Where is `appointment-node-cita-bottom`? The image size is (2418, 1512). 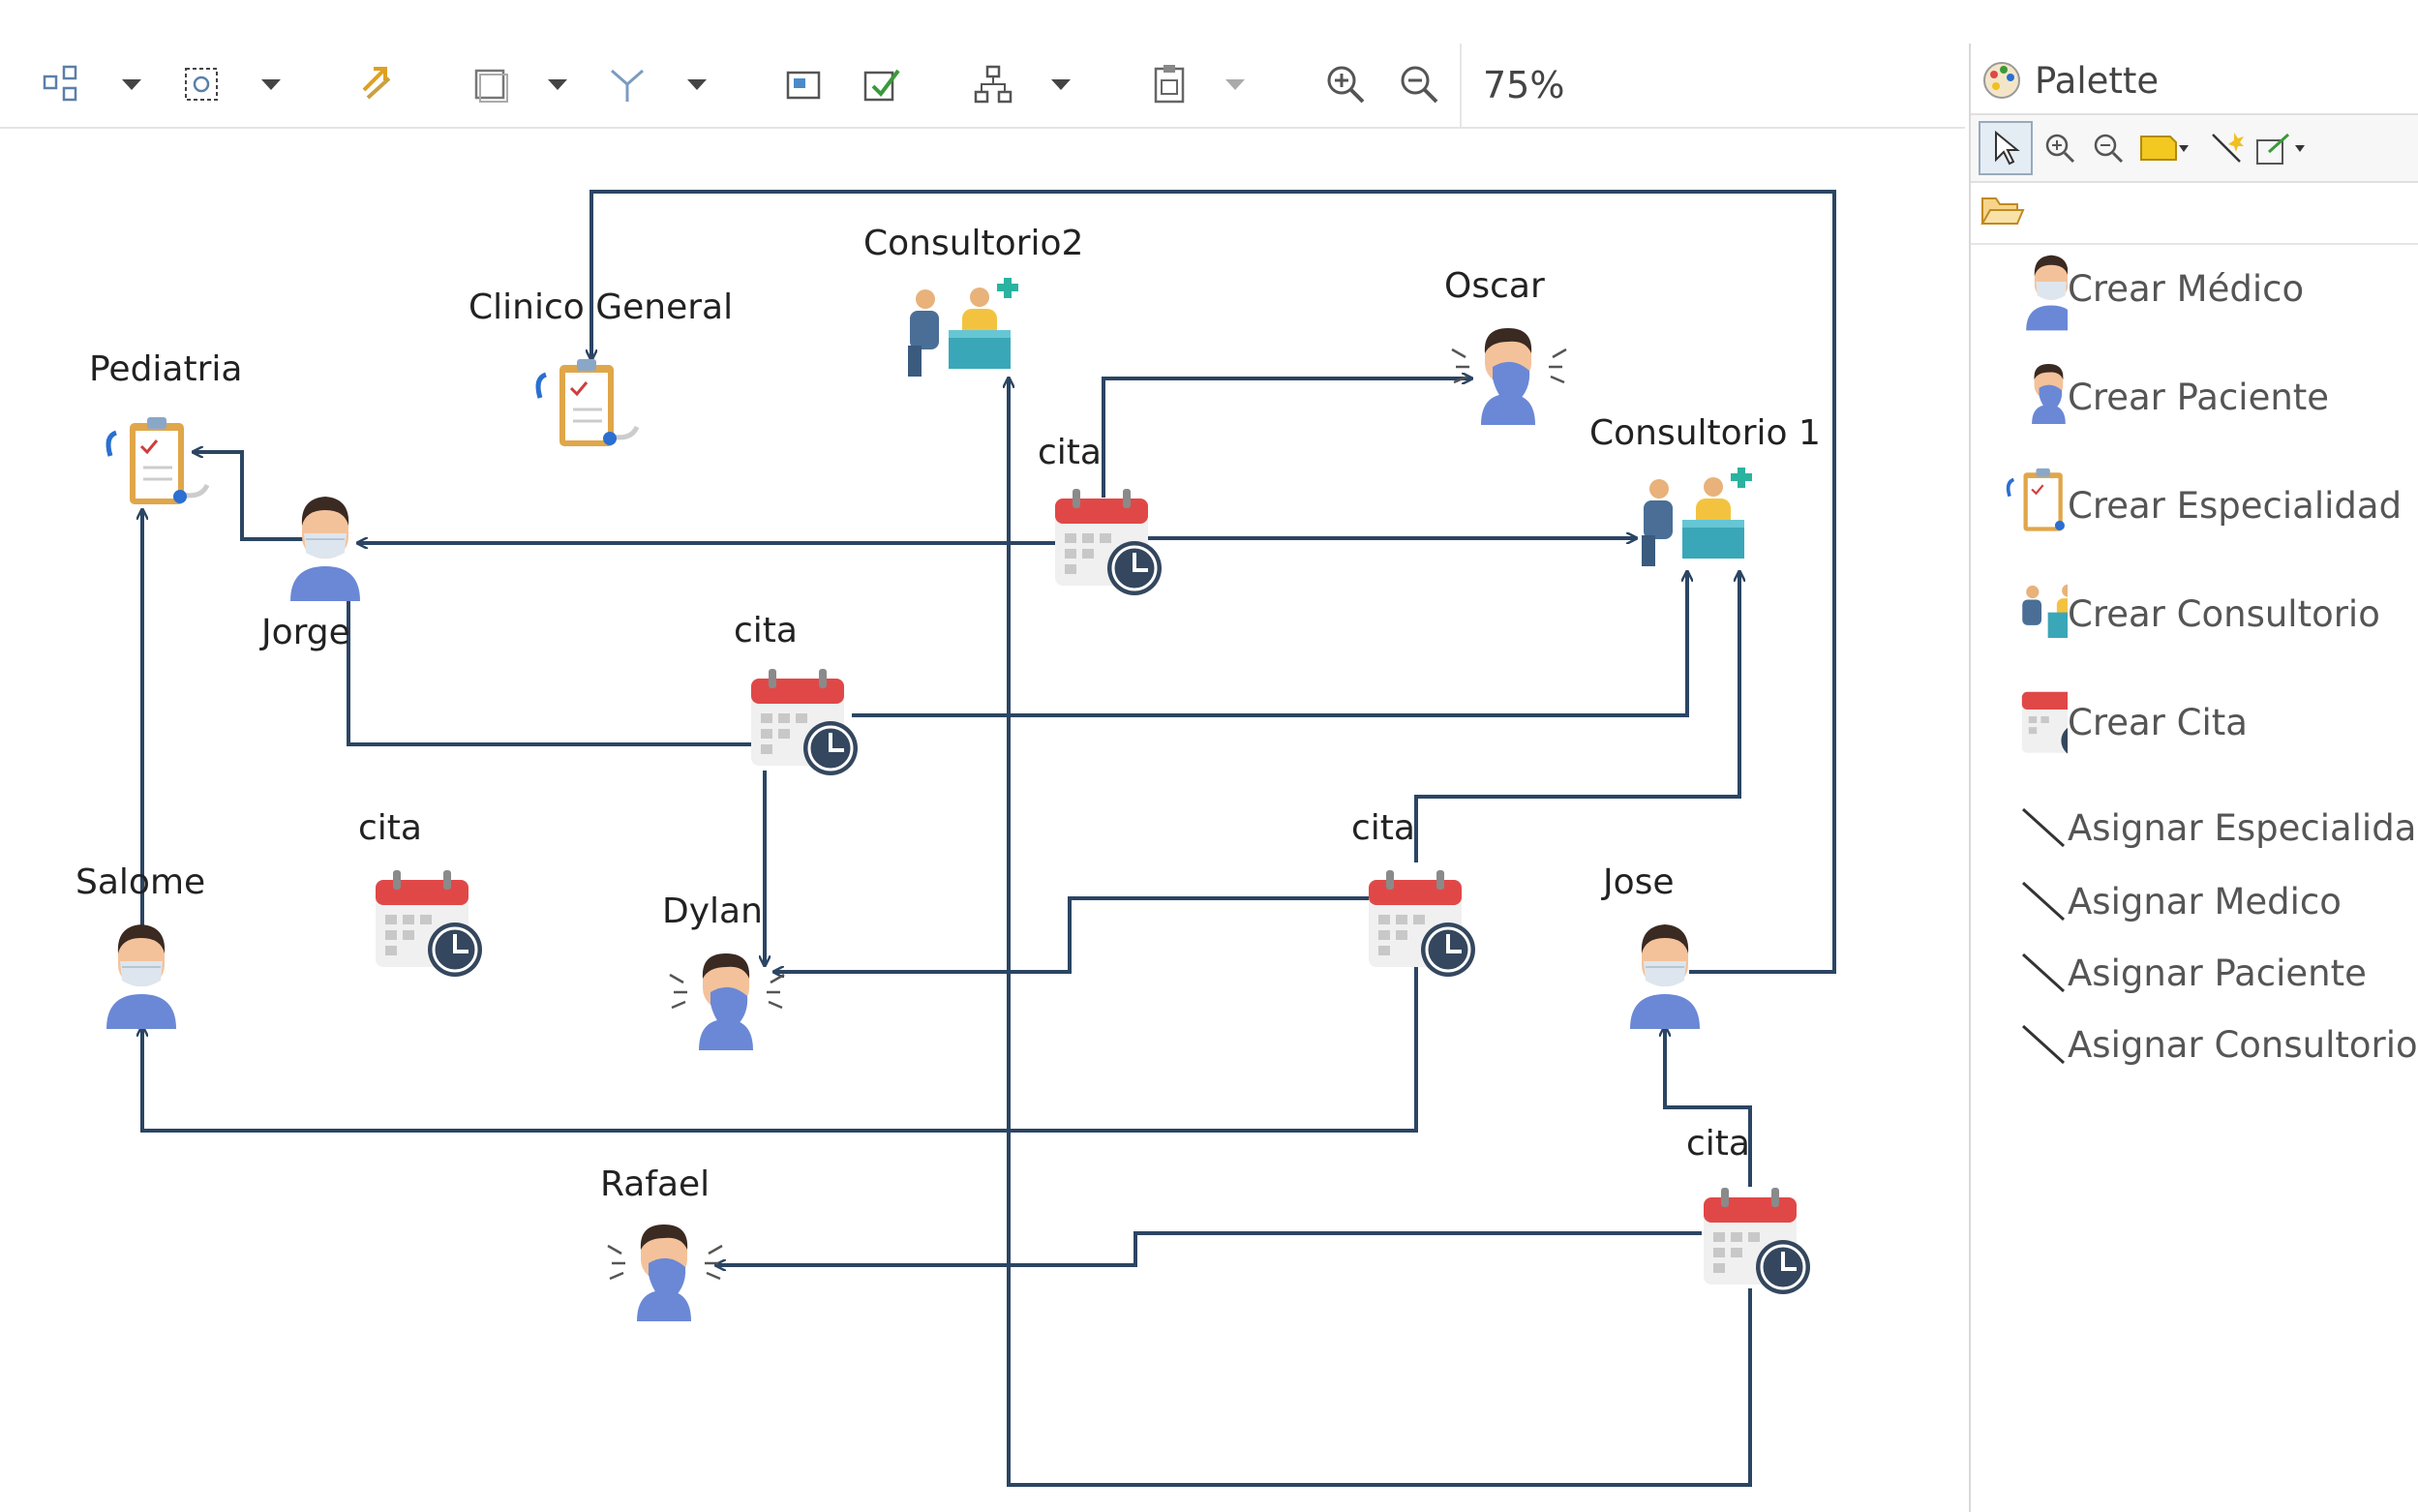 appointment-node-cita-bottom is located at coordinates (1758, 1242).